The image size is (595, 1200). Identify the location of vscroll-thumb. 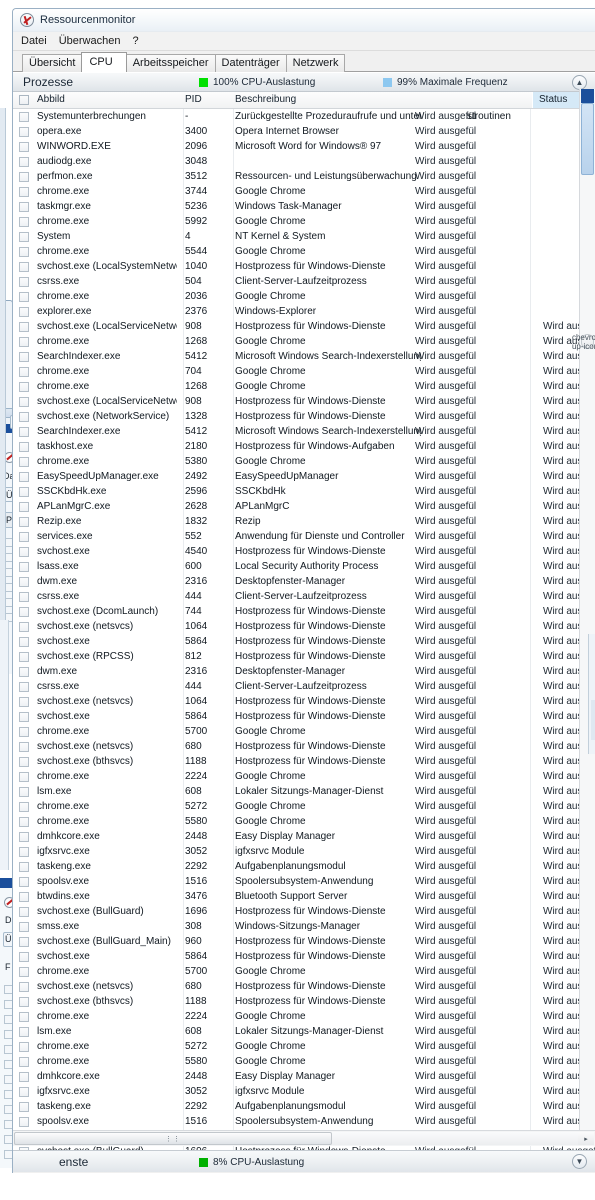
(587, 139).